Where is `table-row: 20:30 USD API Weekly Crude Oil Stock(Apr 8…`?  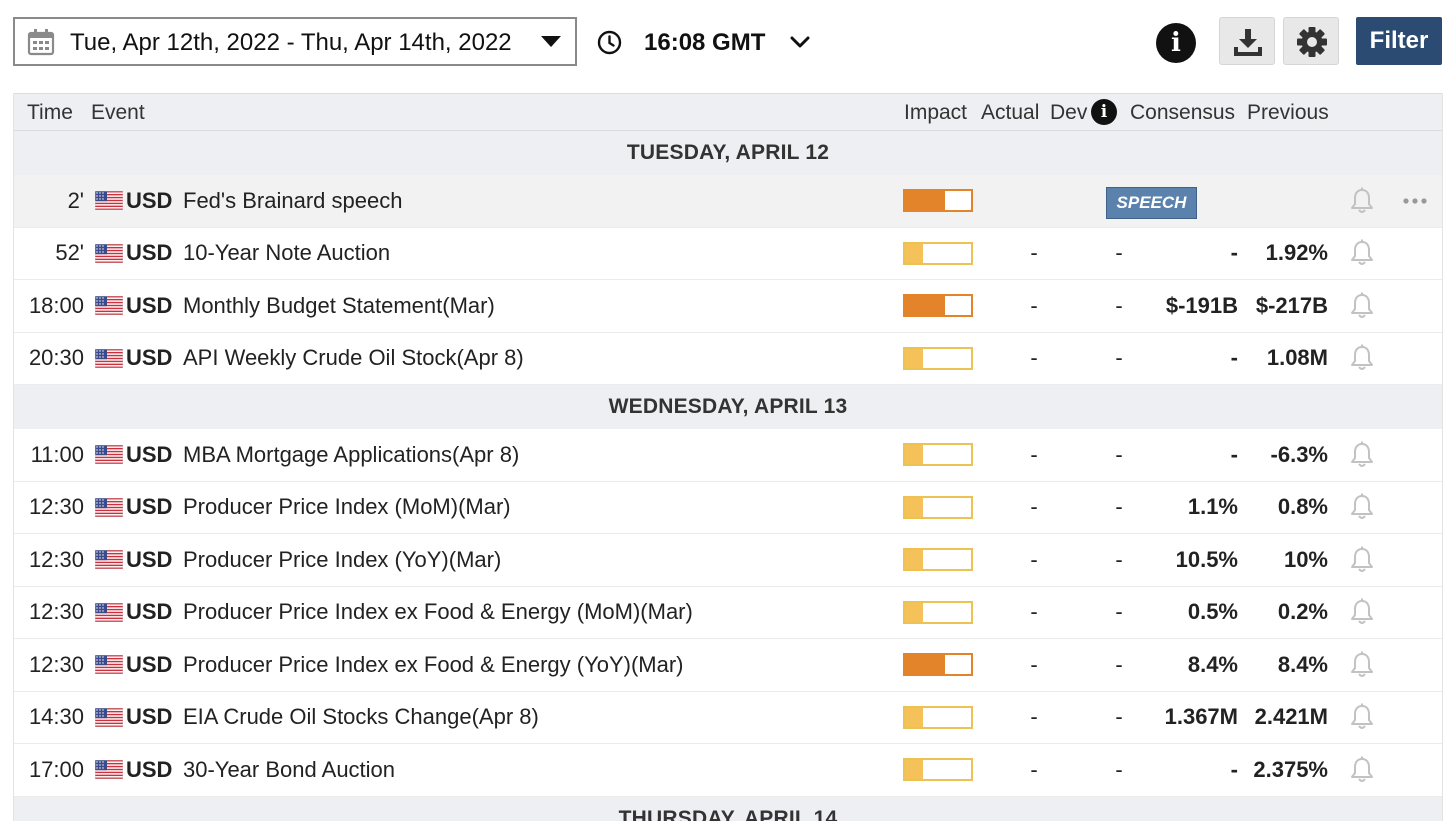
table-row: 20:30 USD API Weekly Crude Oil Stock(Apr 8… is located at coordinates (728, 358).